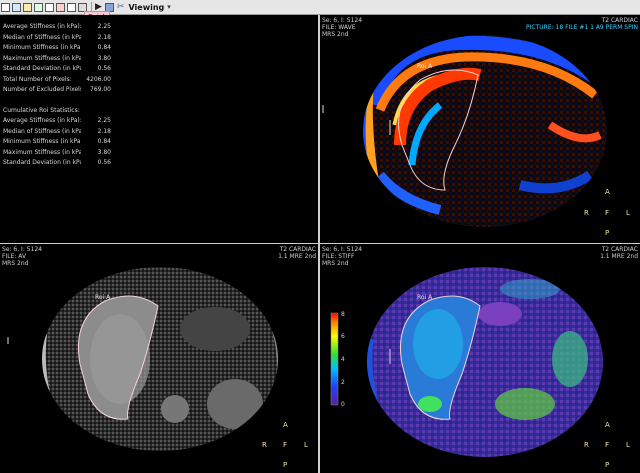  Describe the element at coordinates (41, 110) in the screenshot. I see `cumulative-title: Cumulative Roi Statistics:` at that location.